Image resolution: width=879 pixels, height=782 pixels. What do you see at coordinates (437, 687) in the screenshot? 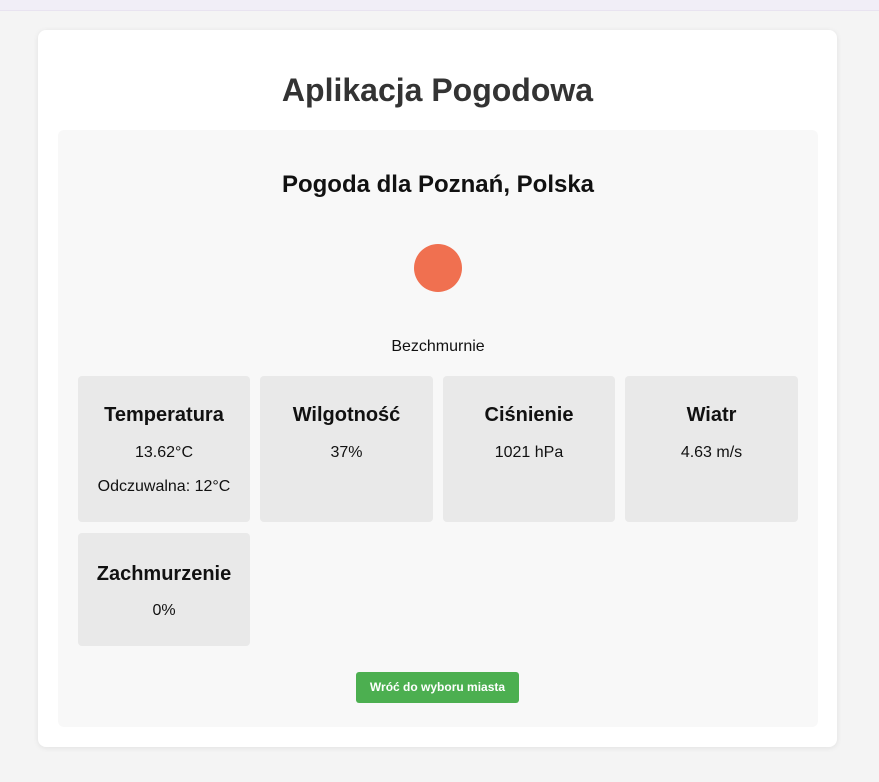
I see `back-to-city-selection-button: Wróć do wyboru miasta` at bounding box center [437, 687].